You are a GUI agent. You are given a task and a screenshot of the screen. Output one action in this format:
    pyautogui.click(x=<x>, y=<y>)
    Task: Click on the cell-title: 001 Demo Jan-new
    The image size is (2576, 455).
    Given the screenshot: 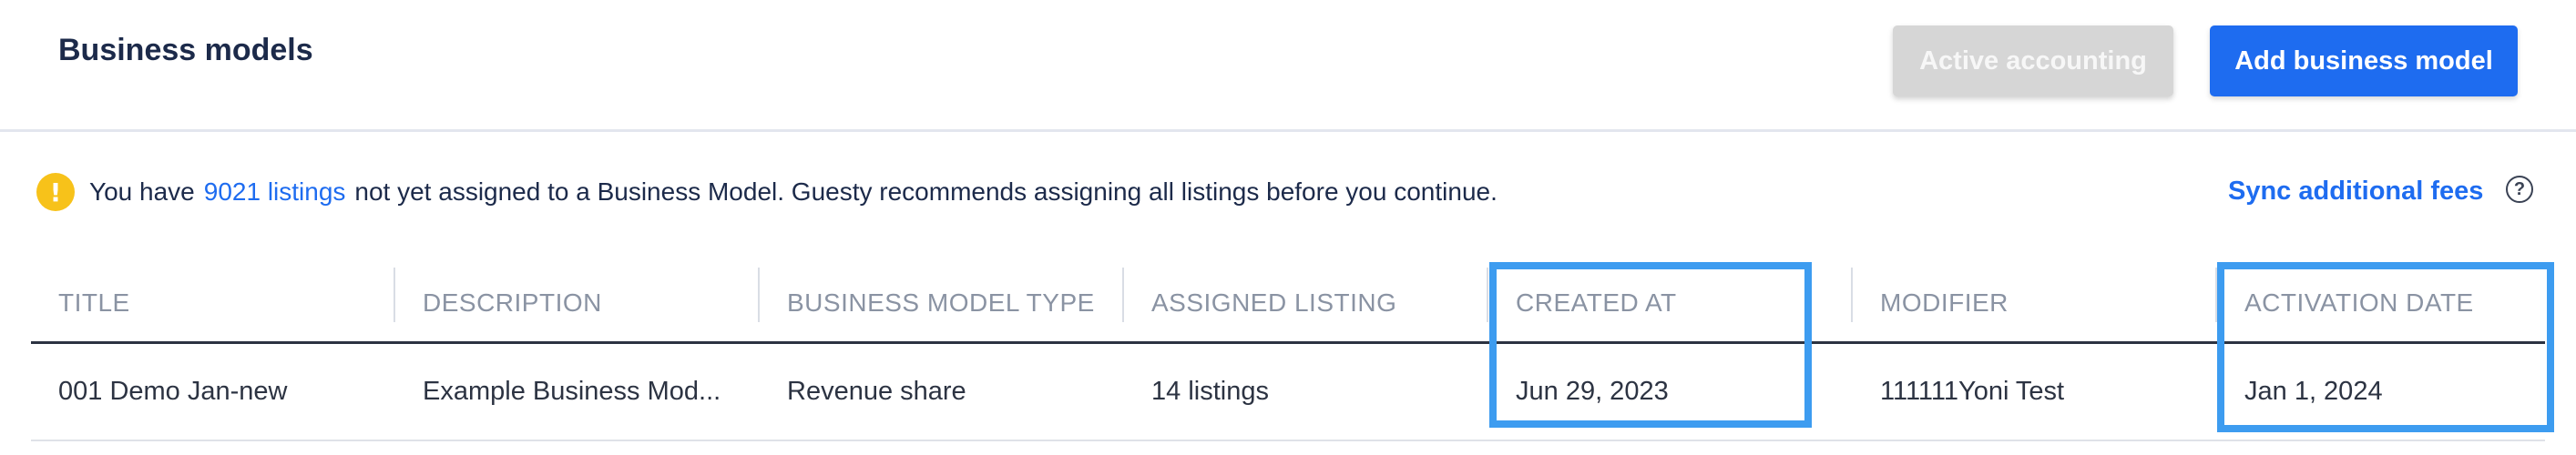 What is the action you would take?
    pyautogui.click(x=172, y=392)
    